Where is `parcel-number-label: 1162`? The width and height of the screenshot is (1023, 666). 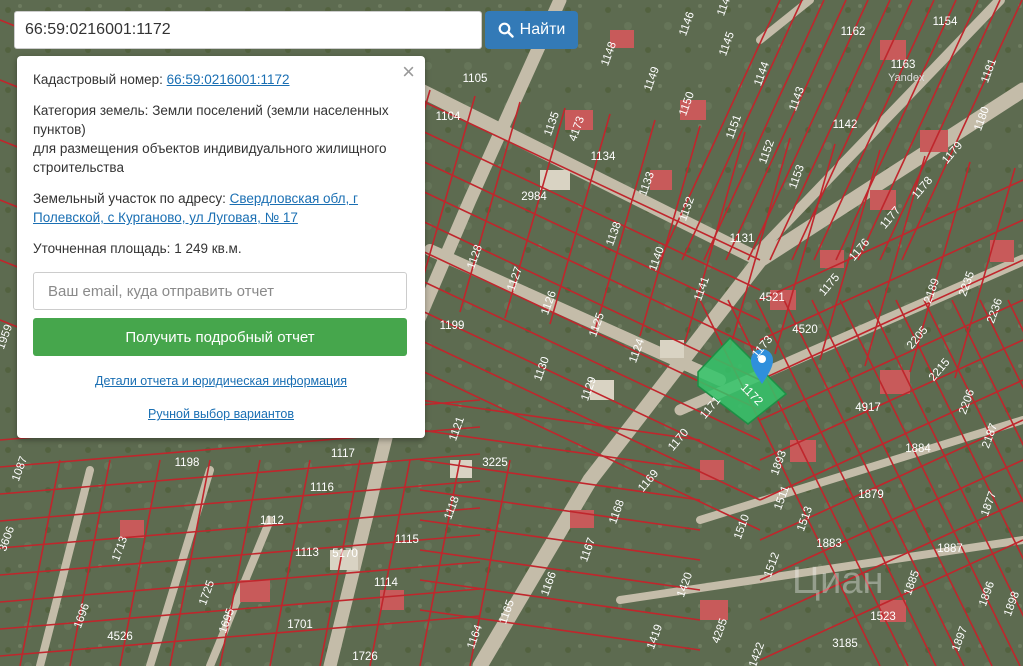 parcel-number-label: 1162 is located at coordinates (853, 32).